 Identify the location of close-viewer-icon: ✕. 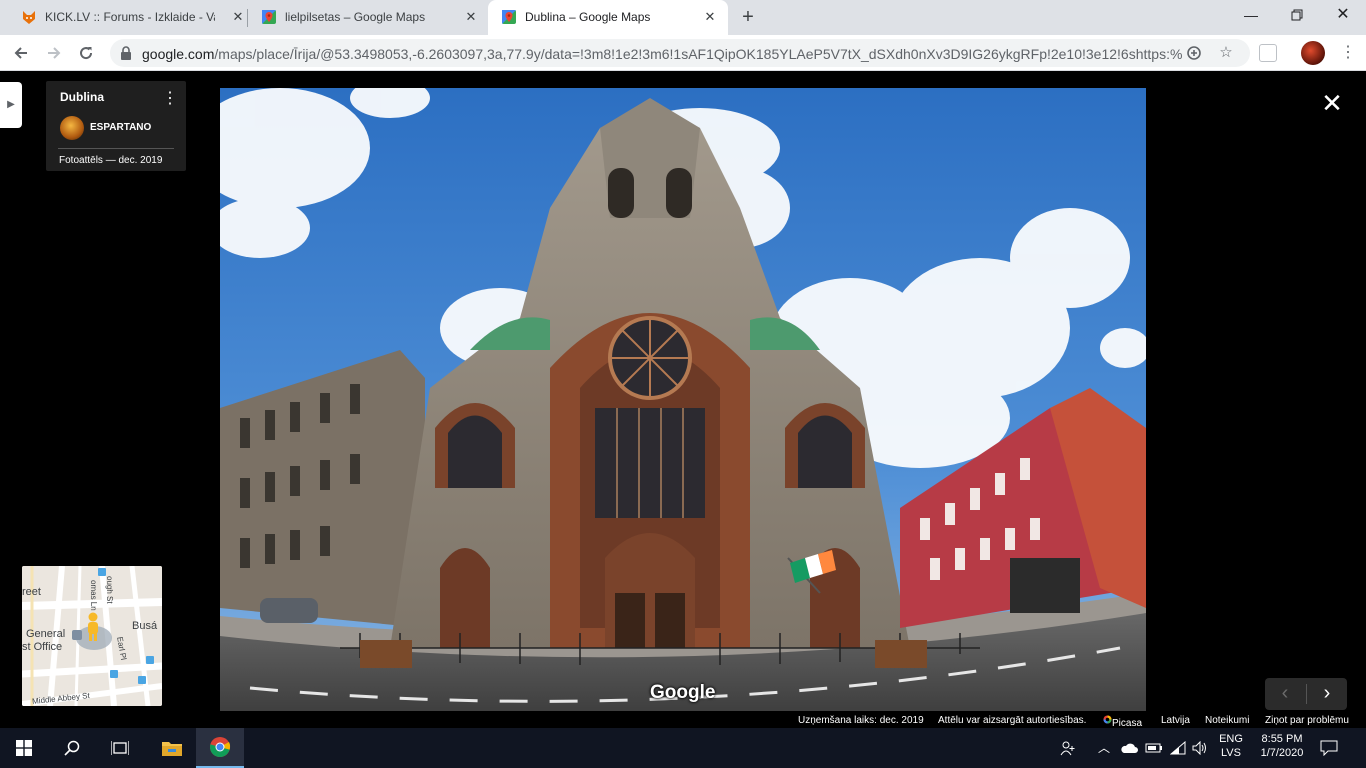
(1332, 103).